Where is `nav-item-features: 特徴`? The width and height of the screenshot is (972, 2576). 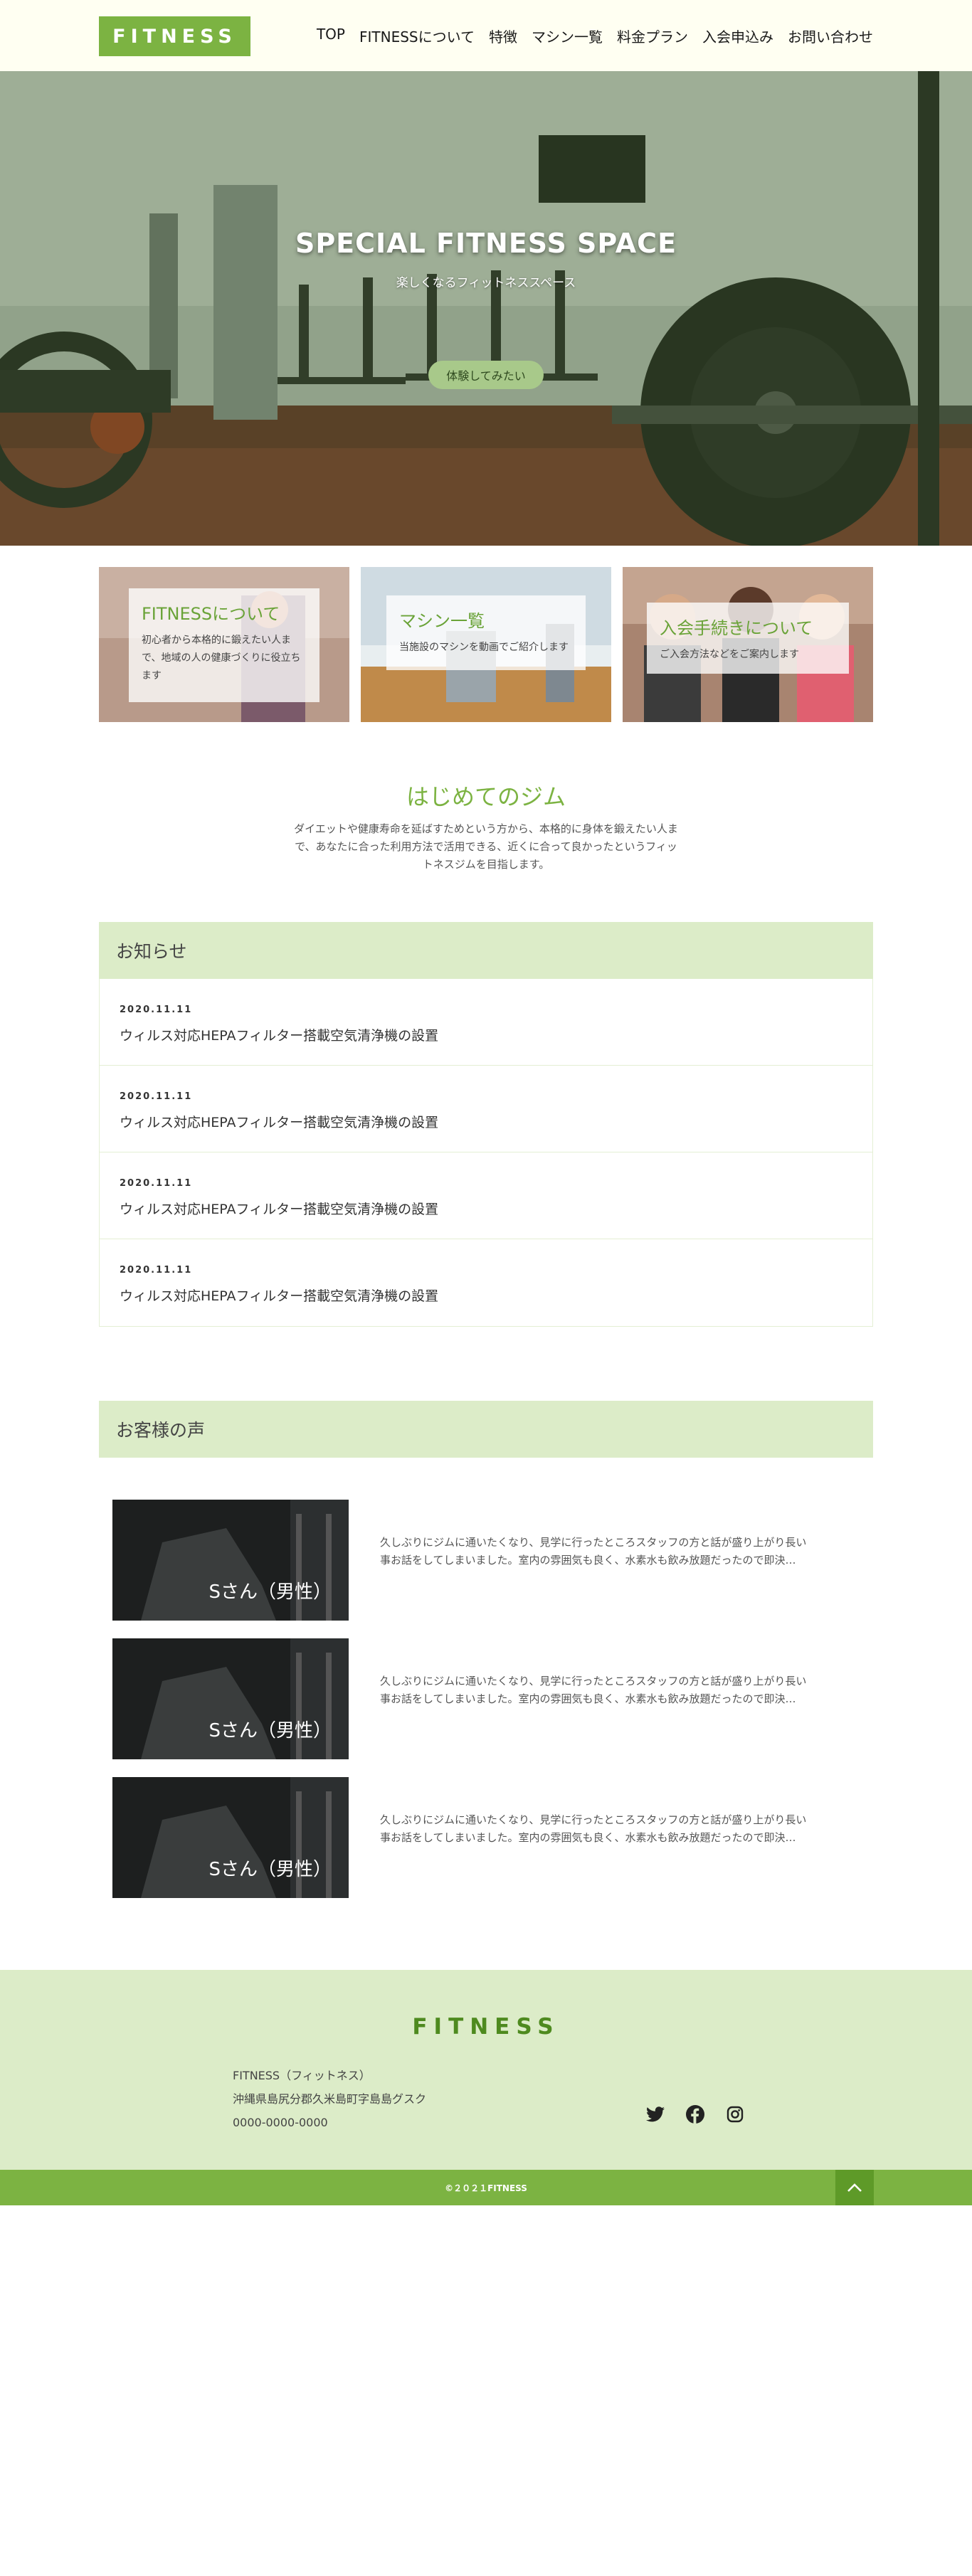
nav-item-features: 特徴 is located at coordinates (503, 36).